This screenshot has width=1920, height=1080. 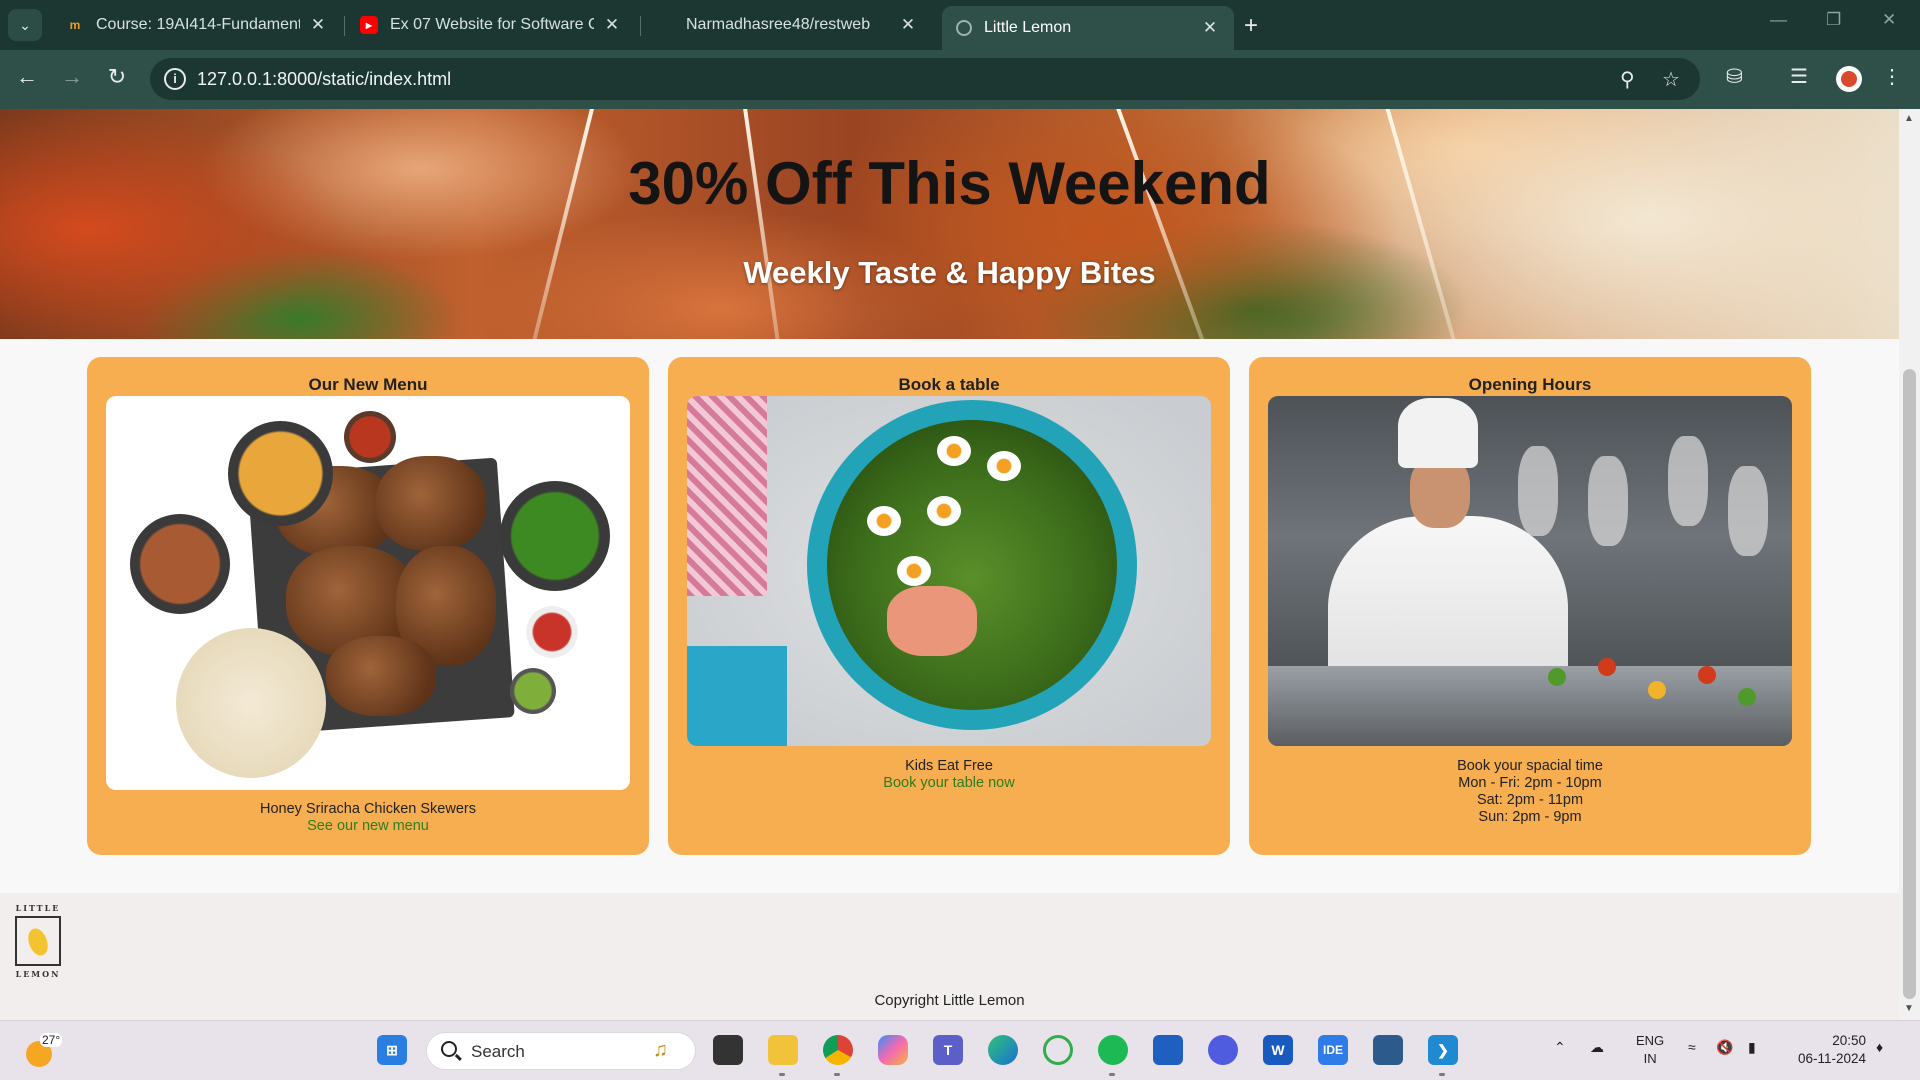 What do you see at coordinates (1849, 79) in the screenshot?
I see `profile-avatar` at bounding box center [1849, 79].